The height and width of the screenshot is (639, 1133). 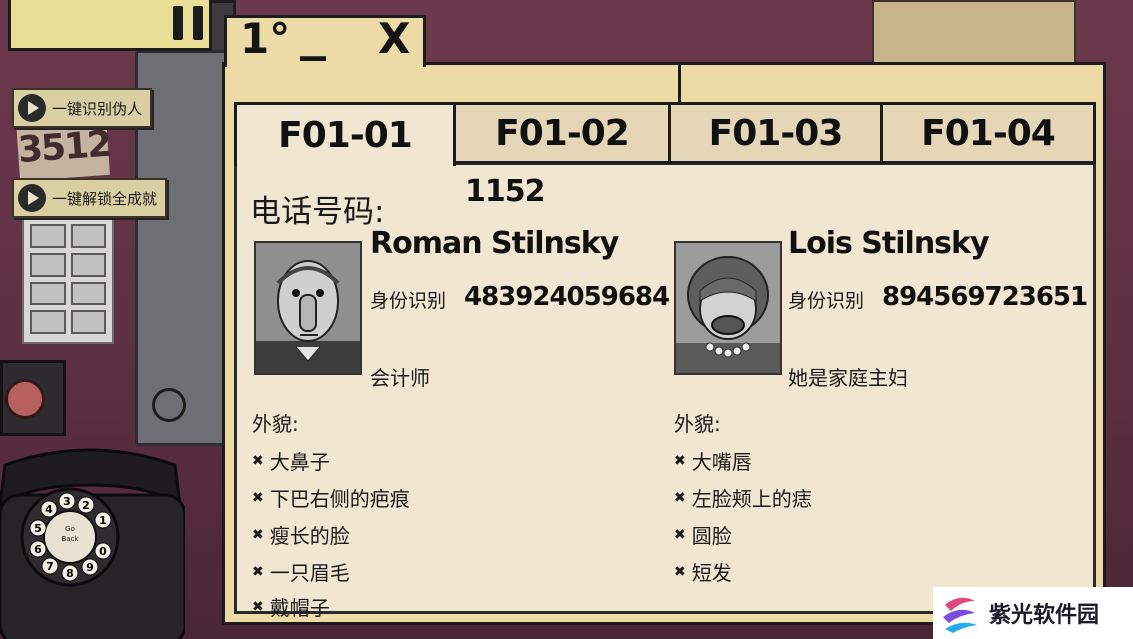 What do you see at coordinates (265, 38) in the screenshot?
I see `level-indicator: 1°` at bounding box center [265, 38].